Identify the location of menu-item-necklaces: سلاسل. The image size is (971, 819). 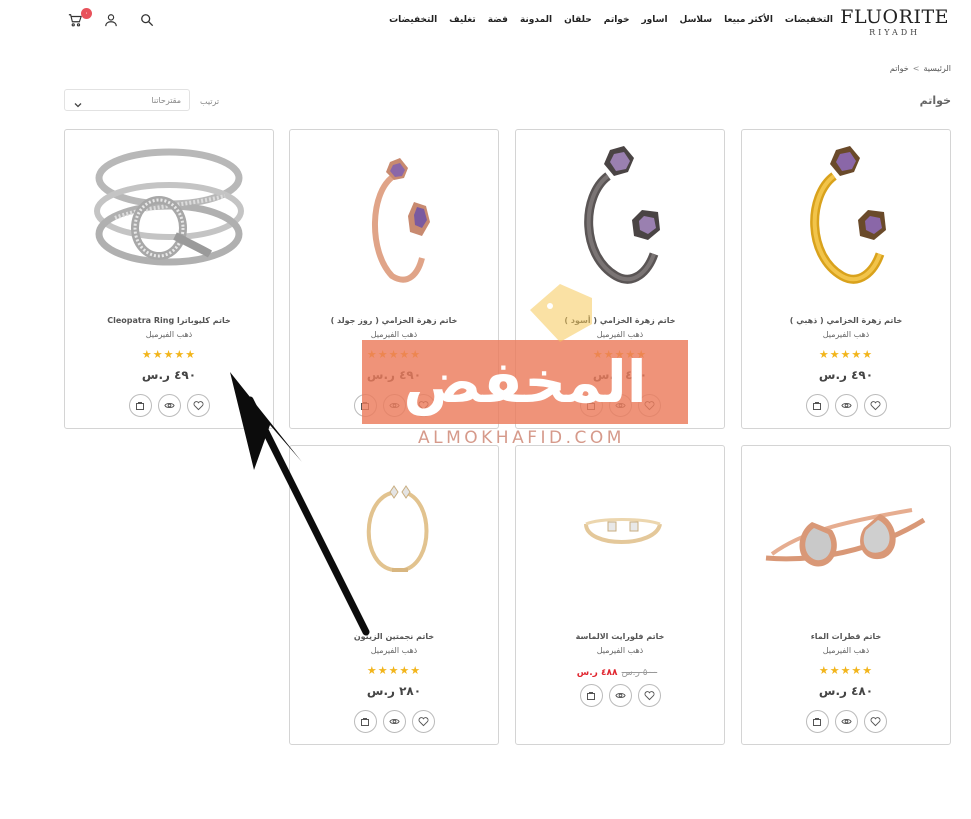
(696, 20).